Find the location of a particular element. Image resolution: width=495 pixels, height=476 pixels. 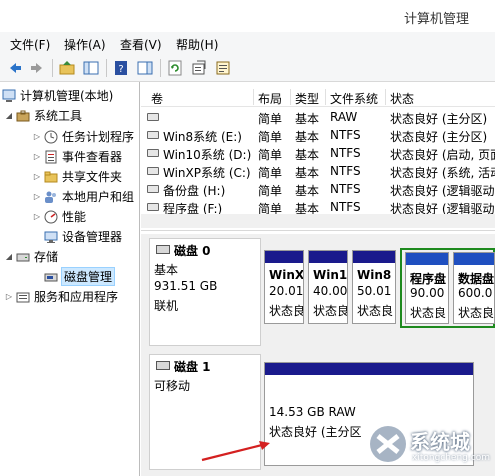

disk-kind: 基本 is located at coordinates (166, 270).